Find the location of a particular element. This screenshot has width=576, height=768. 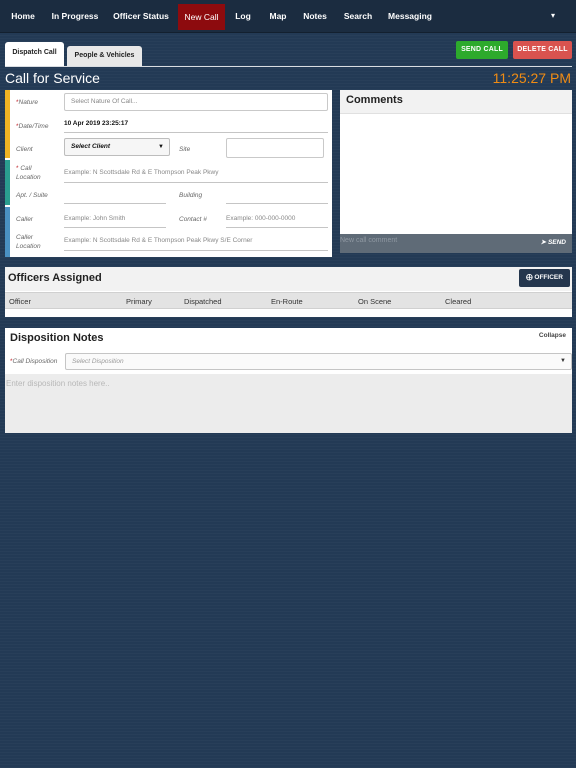

collapse-button: Collapse is located at coordinates (552, 335).